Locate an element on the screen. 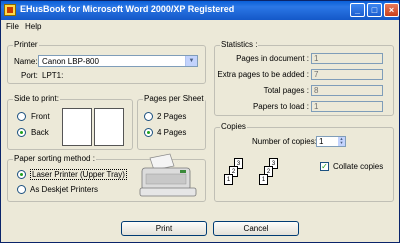 The image size is (400, 243). printer-port-label: Port: is located at coordinates (29, 75).